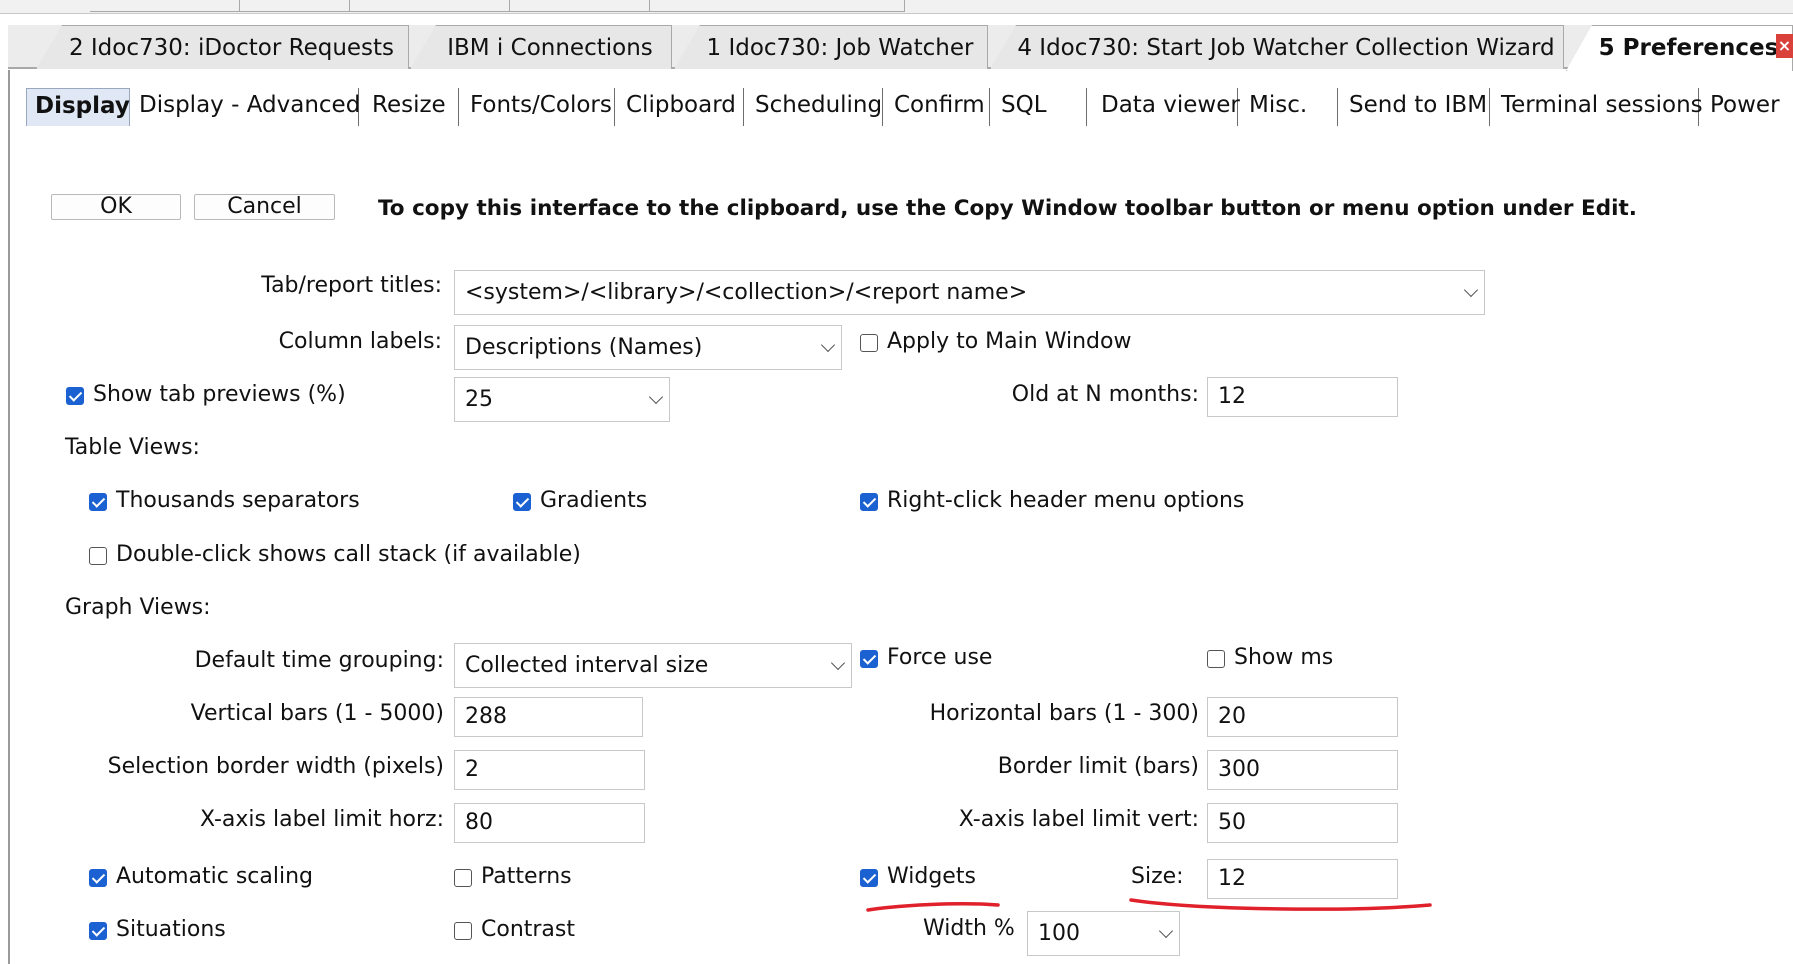 This screenshot has width=1793, height=964. I want to click on show-tab-previews-label: Show tab previews (%), so click(219, 394).